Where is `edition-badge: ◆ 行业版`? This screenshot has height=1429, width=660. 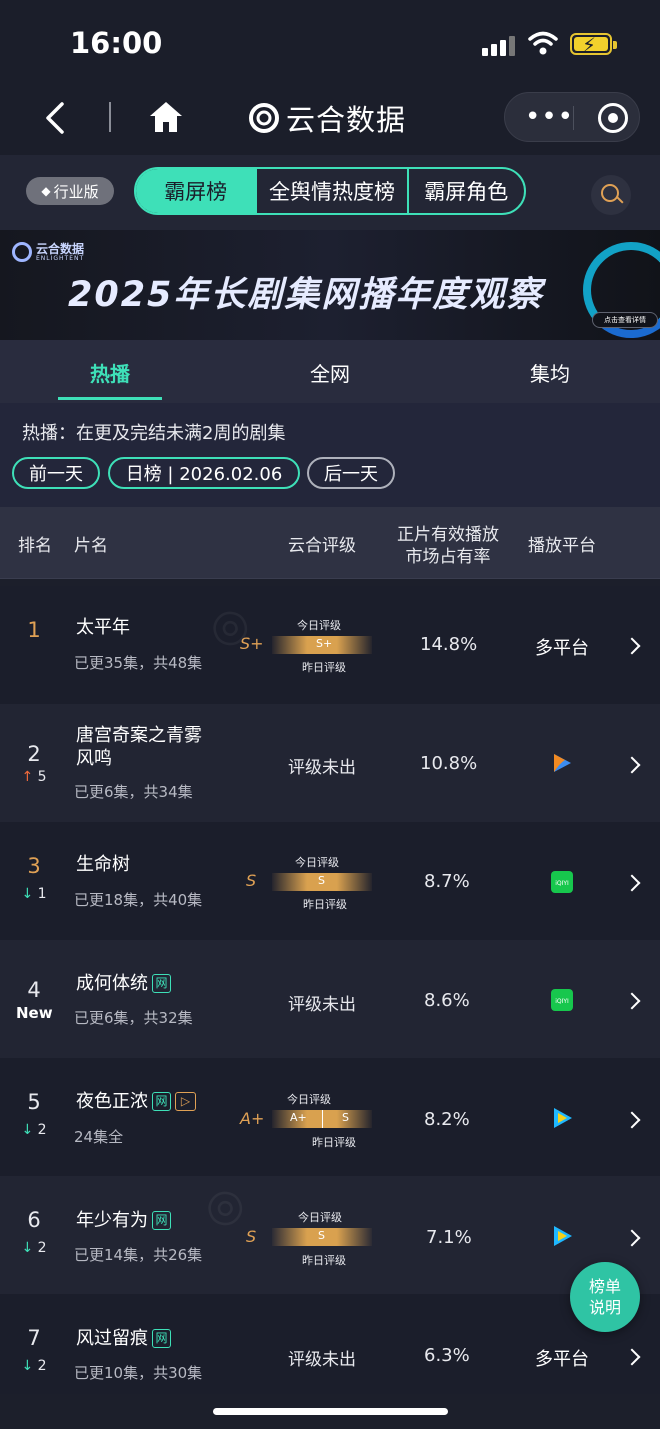
edition-badge: ◆ 行业版 is located at coordinates (70, 191).